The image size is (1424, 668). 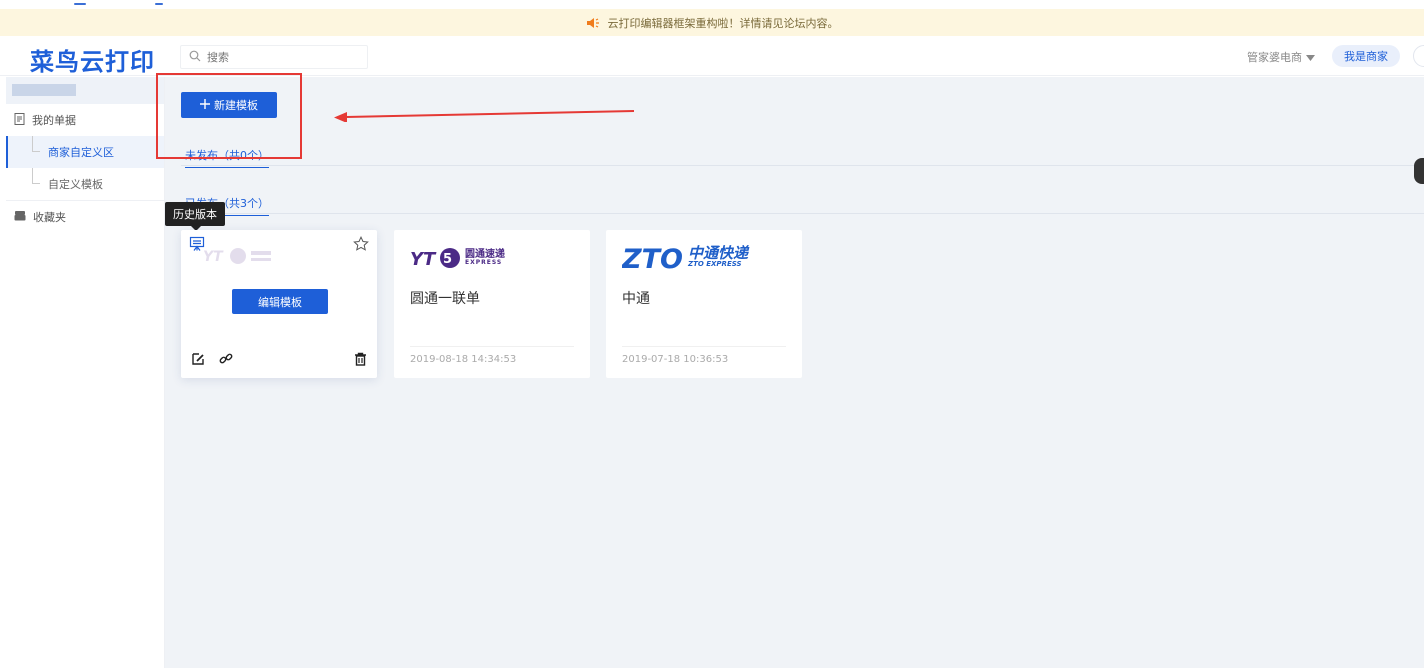 I want to click on search-box, so click(x=274, y=57).